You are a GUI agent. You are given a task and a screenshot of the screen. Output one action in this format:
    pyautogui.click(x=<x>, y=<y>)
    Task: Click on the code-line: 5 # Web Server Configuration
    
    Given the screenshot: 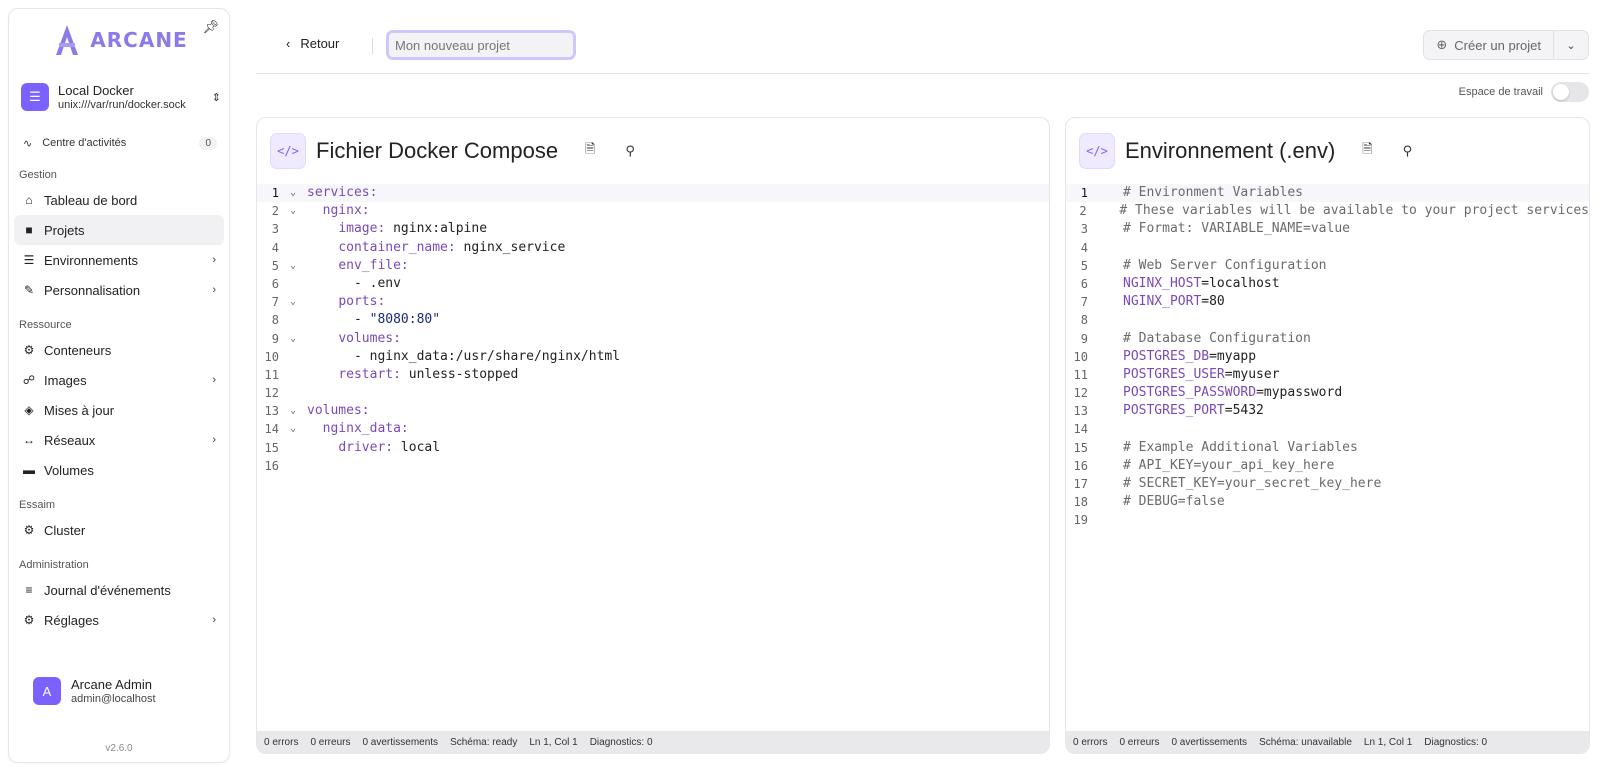 What is the action you would take?
    pyautogui.click(x=1327, y=266)
    